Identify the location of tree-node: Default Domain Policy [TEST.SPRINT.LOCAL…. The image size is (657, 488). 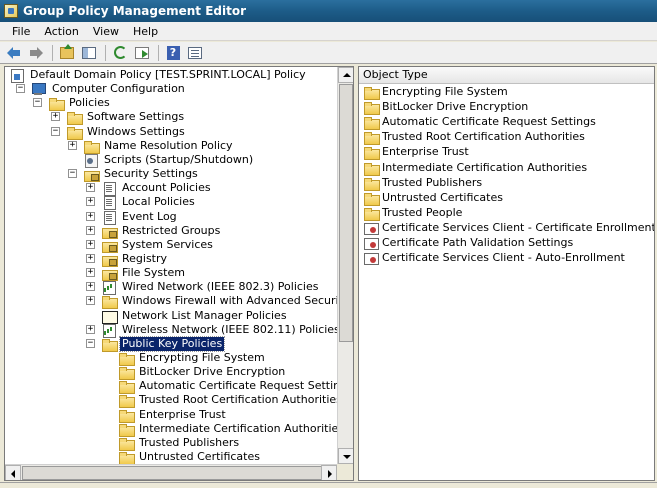
(158, 75).